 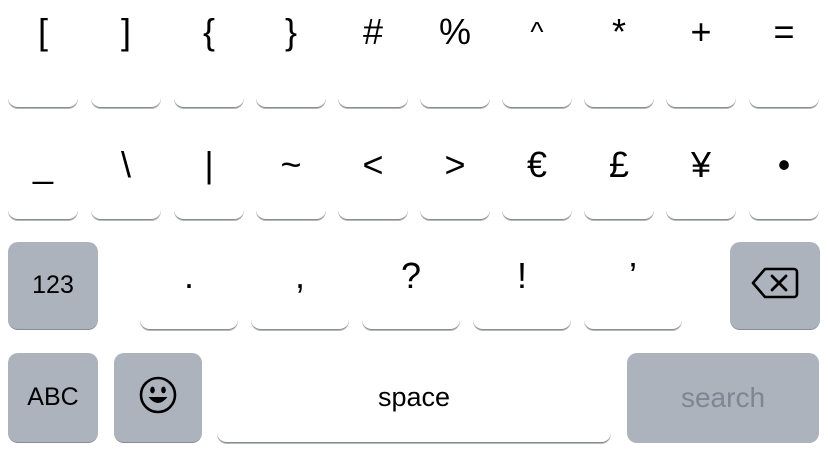 I want to click on key-greater-than: >, so click(x=455, y=175).